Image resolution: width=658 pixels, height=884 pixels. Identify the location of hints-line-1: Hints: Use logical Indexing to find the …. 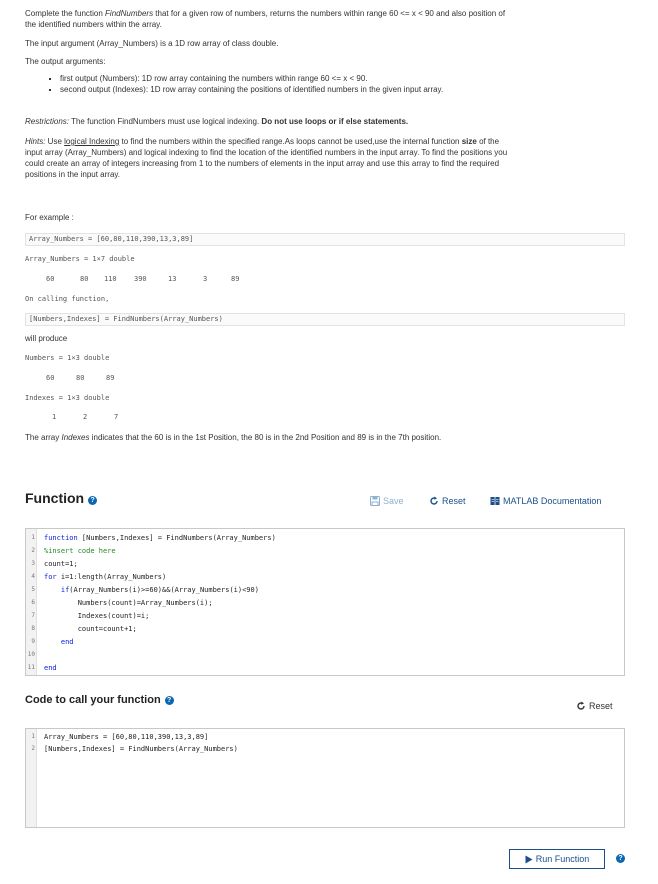
(262, 141).